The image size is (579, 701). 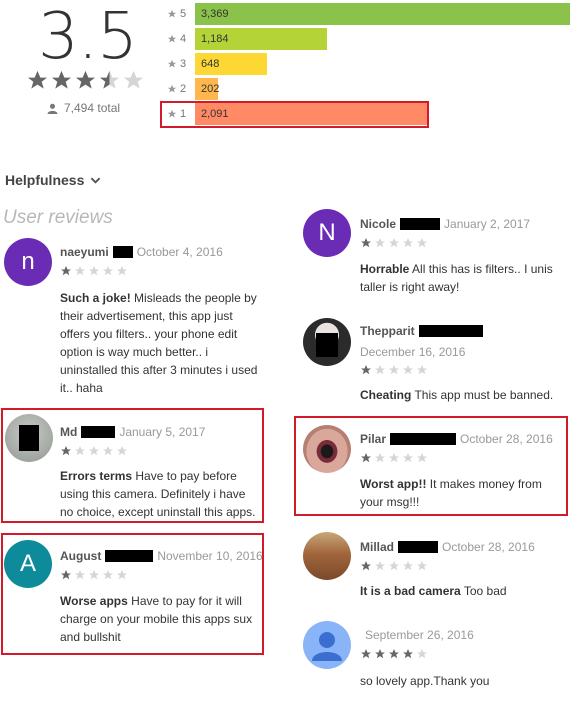 What do you see at coordinates (215, 39) in the screenshot?
I see `histogram-count: 1,184` at bounding box center [215, 39].